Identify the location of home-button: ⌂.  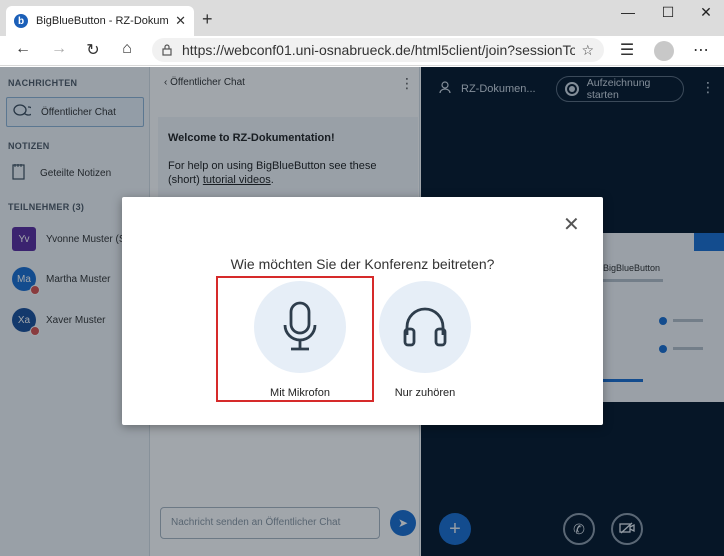
(127, 49).